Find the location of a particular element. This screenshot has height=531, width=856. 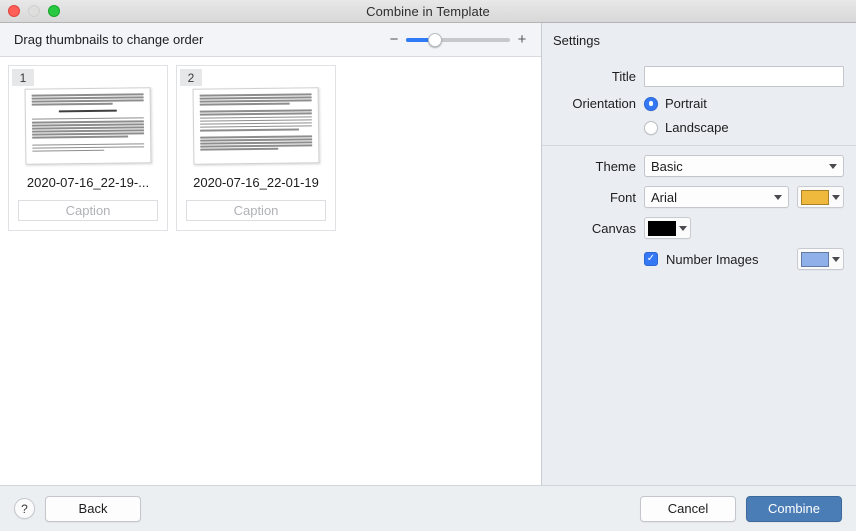

thumbnail-card: 1 2020-07-16_22-19-... Caption is located at coordinates (88, 148).